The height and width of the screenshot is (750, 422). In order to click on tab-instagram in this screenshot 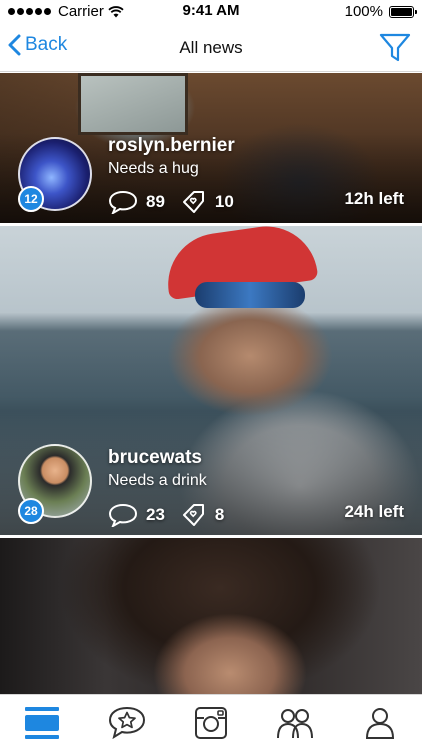, I will do `click(211, 723)`.